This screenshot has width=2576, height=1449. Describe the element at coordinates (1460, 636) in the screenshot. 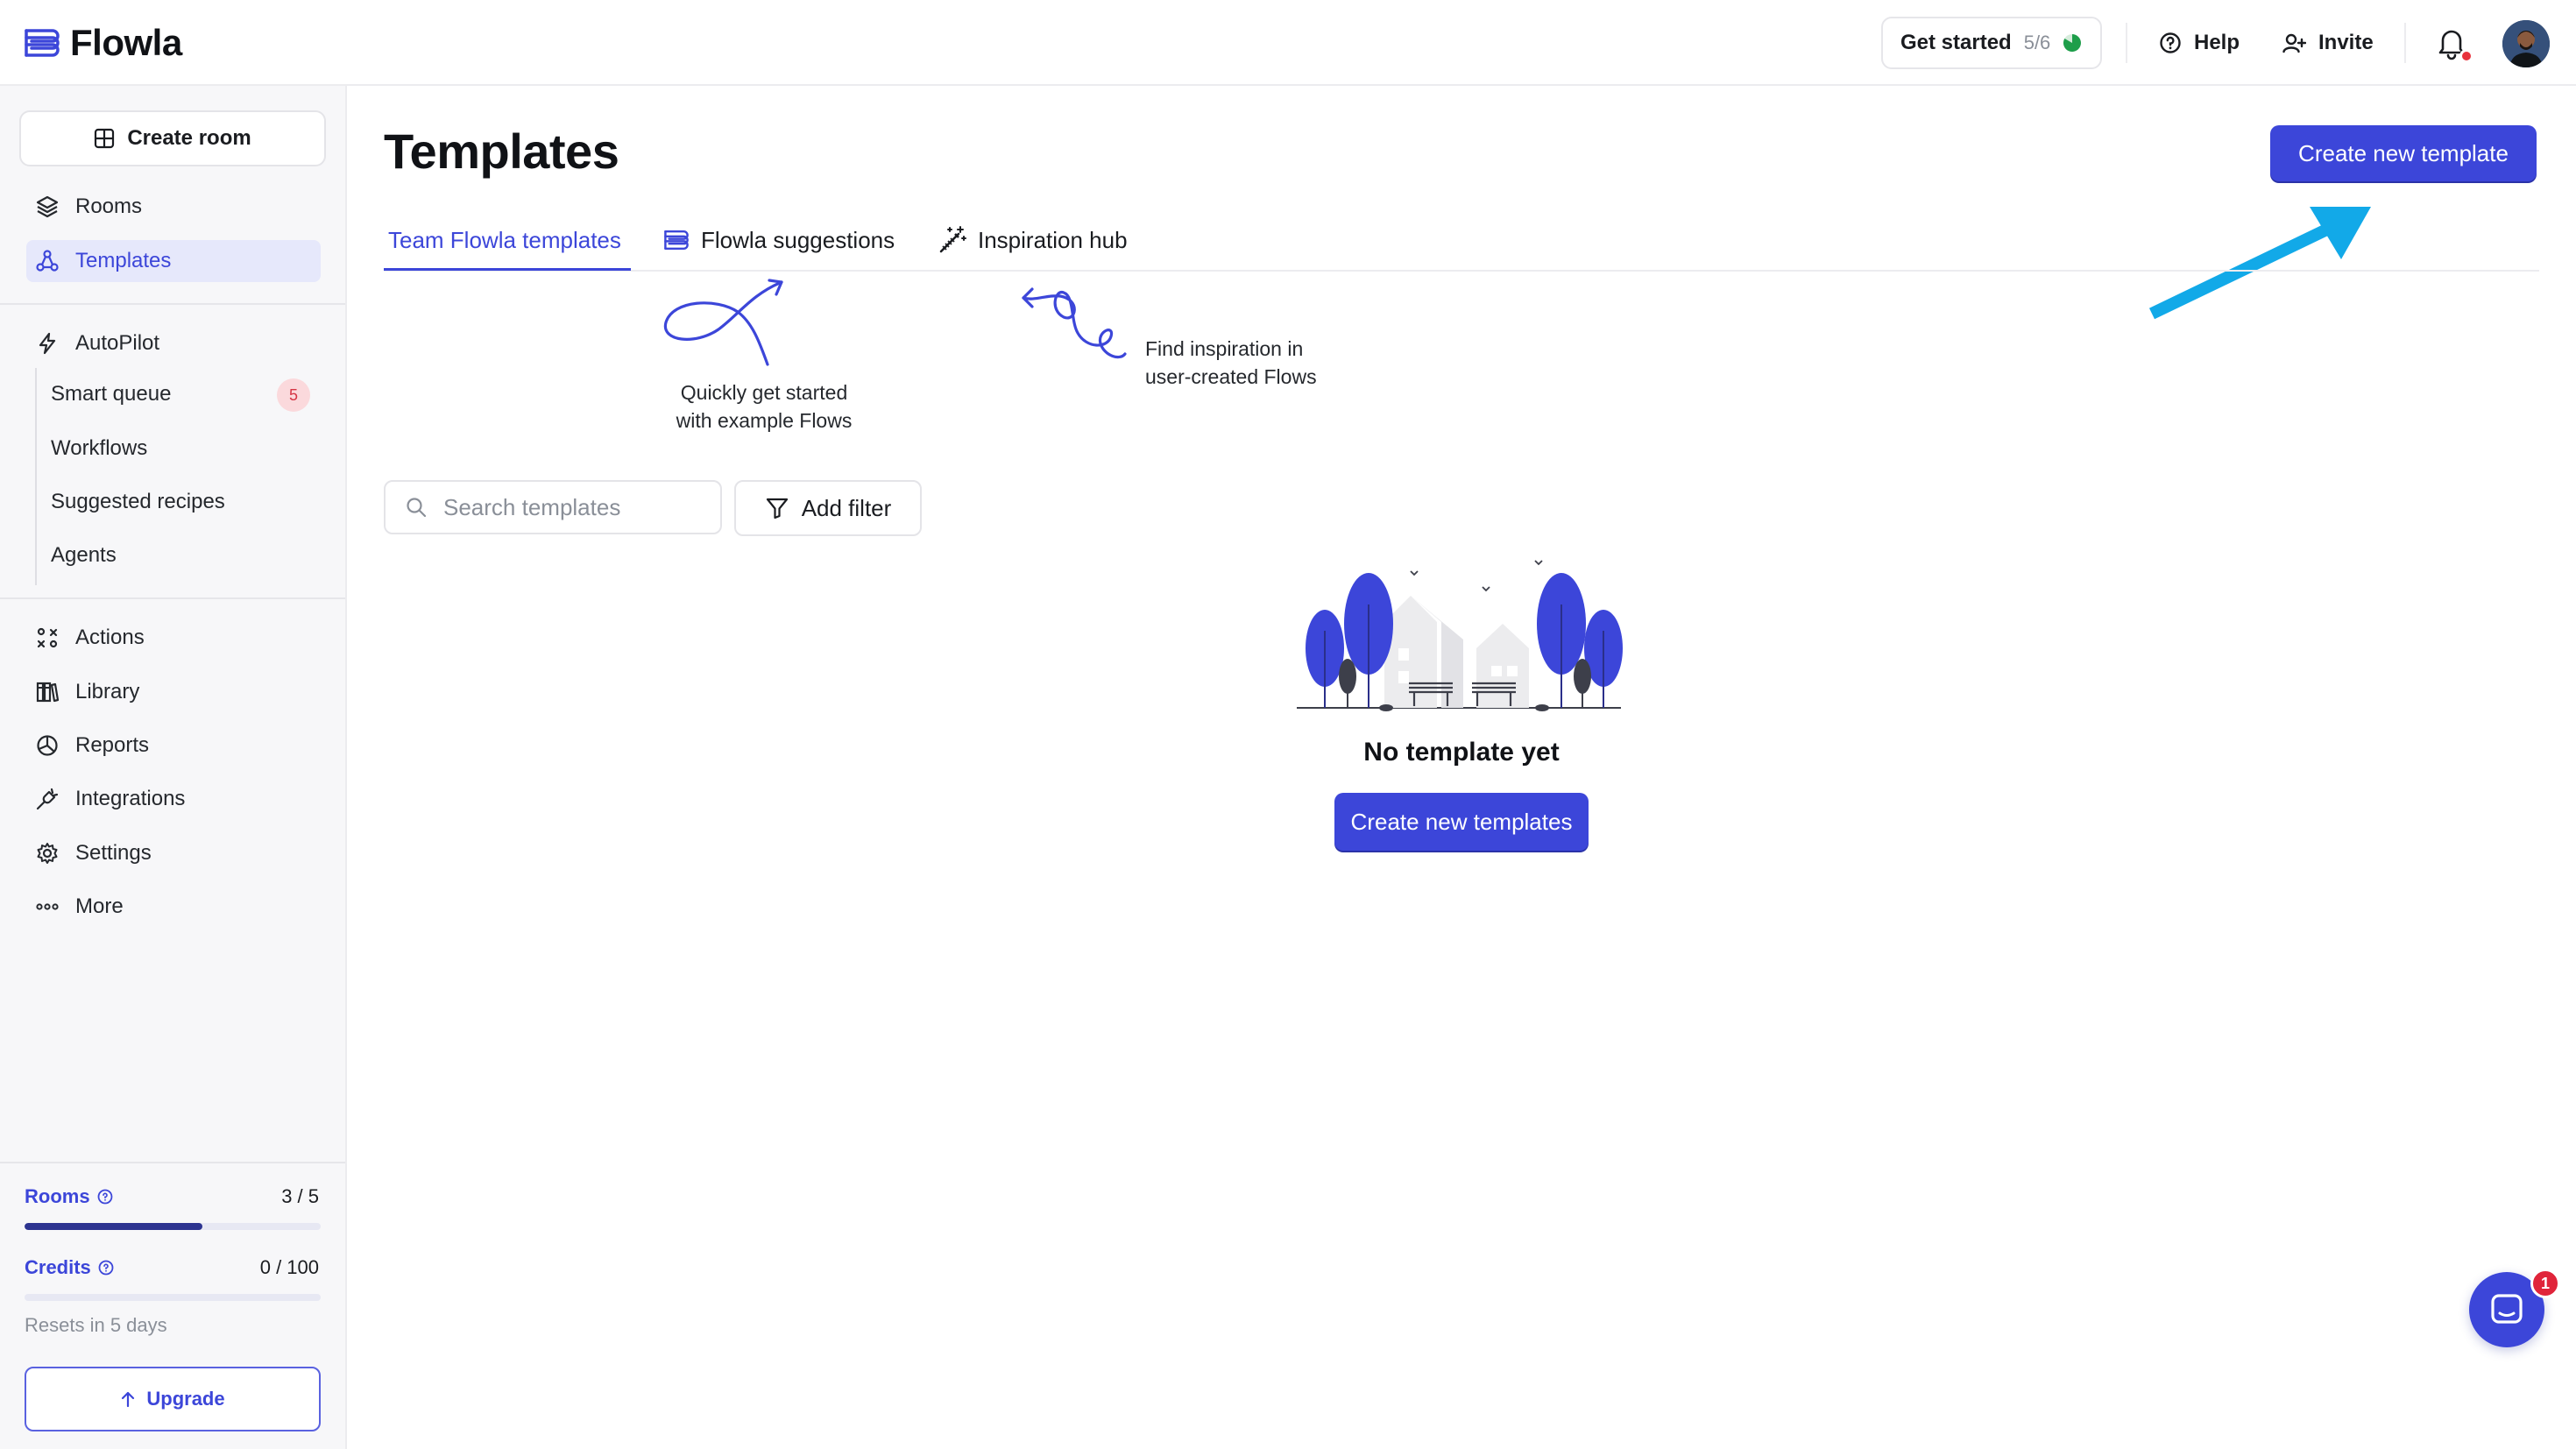

I see `empty-state-illustration` at that location.